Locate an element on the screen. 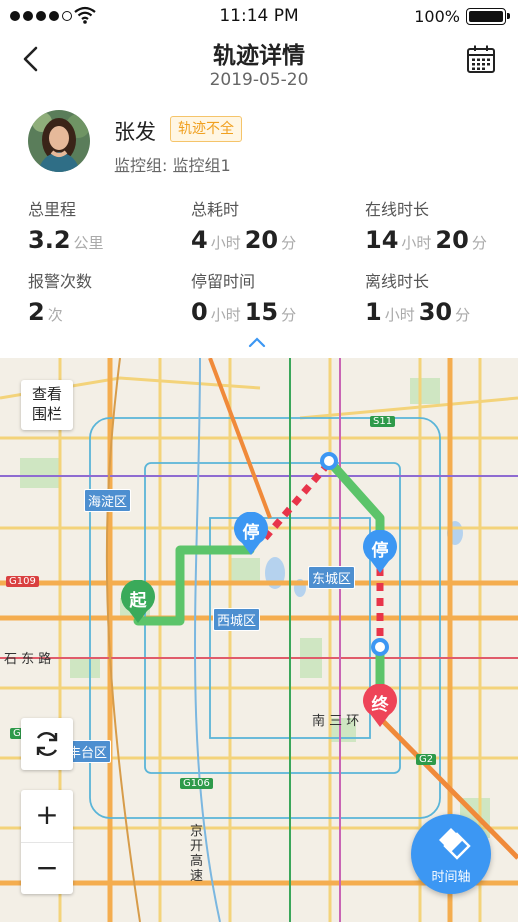 Image resolution: width=518 pixels, height=922 pixels. start-marker: 起 is located at coordinates (138, 601).